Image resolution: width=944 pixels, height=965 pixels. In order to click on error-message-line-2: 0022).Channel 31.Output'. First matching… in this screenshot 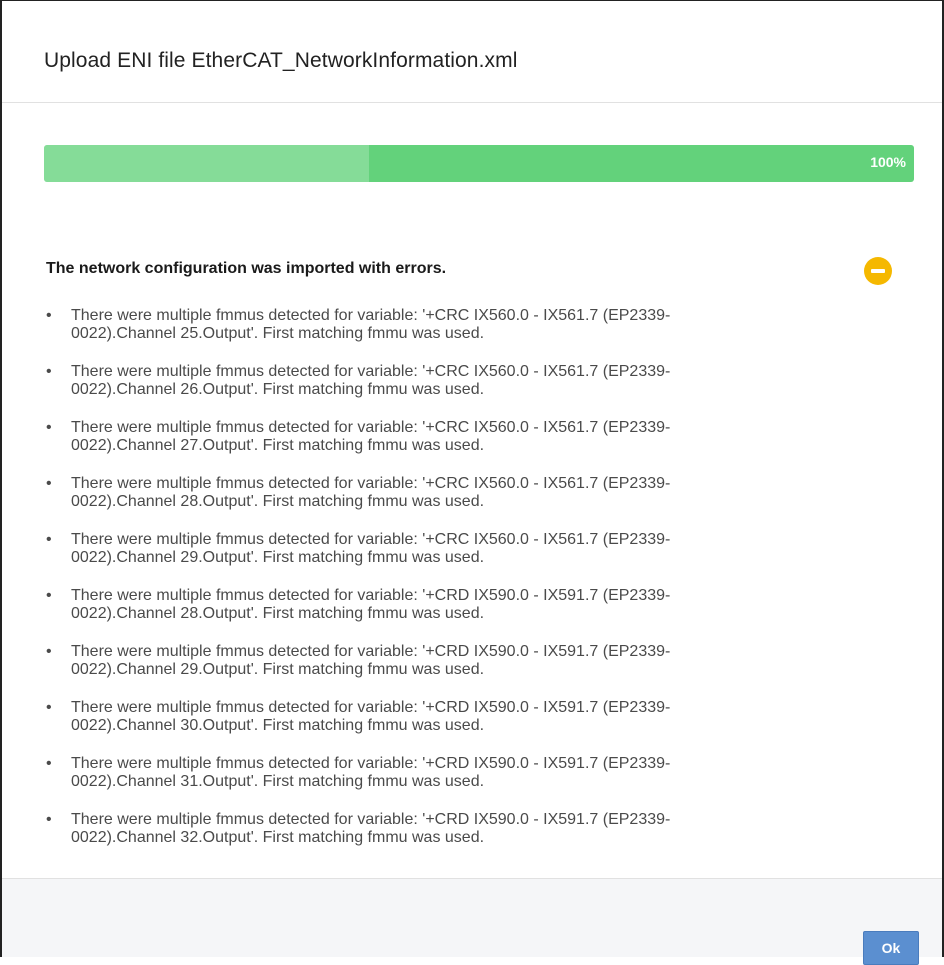, I will do `click(278, 781)`.